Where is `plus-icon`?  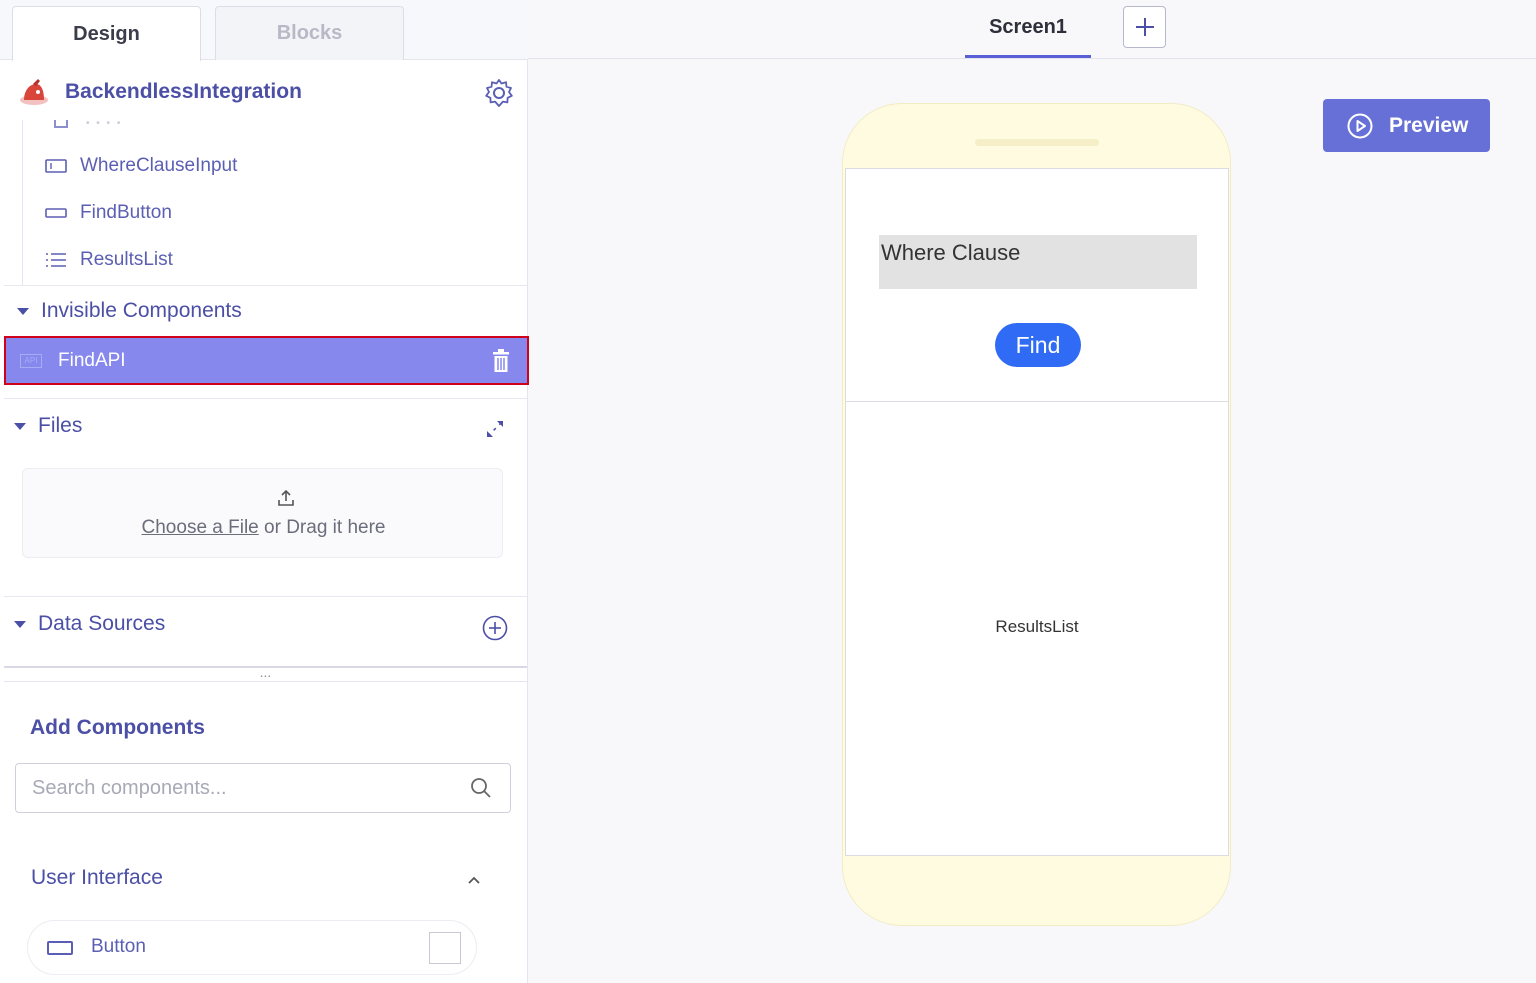 plus-icon is located at coordinates (1144, 27).